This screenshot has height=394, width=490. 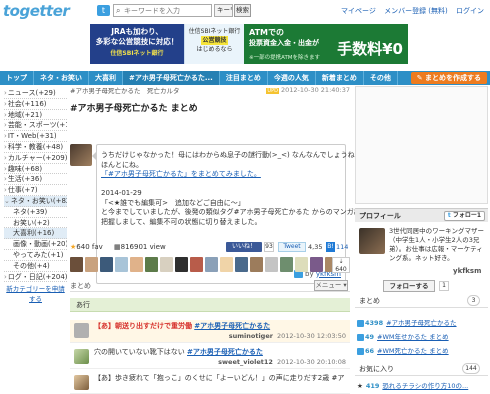 What do you see at coordinates (36, 11) in the screenshot?
I see `site-logo: togetter` at bounding box center [36, 11].